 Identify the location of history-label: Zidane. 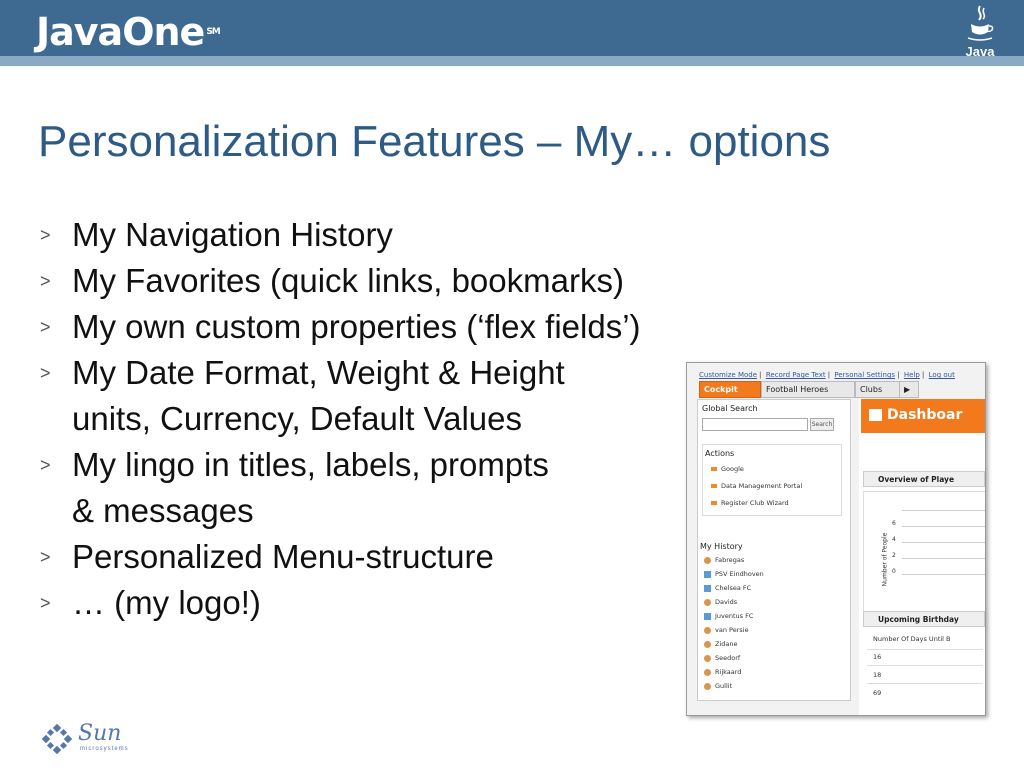
(726, 644).